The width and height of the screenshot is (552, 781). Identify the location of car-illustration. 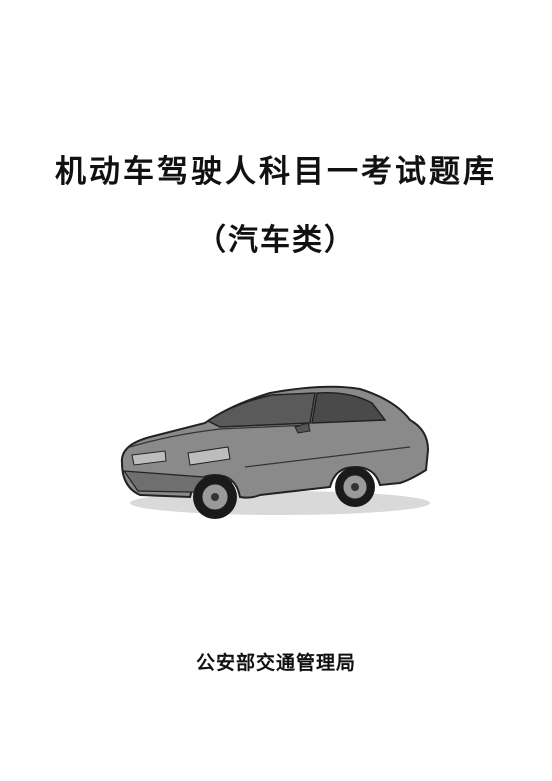
(275, 452).